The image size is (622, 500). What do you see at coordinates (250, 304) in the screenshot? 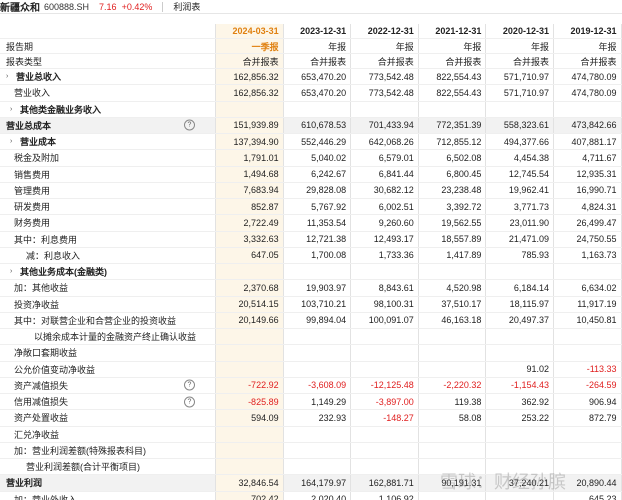
I see `table-cell: 20,514.15` at bounding box center [250, 304].